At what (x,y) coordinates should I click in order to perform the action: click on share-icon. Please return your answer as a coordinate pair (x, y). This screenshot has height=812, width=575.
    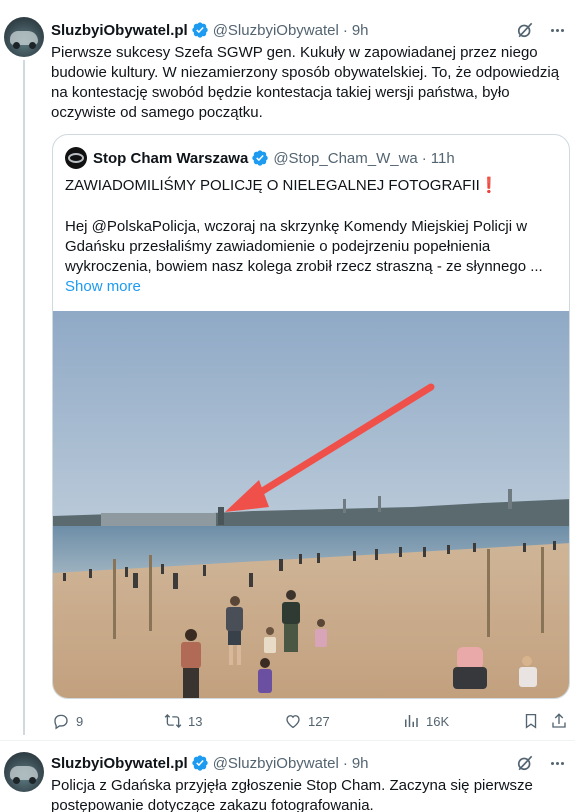
    Looking at the image, I should click on (559, 720).